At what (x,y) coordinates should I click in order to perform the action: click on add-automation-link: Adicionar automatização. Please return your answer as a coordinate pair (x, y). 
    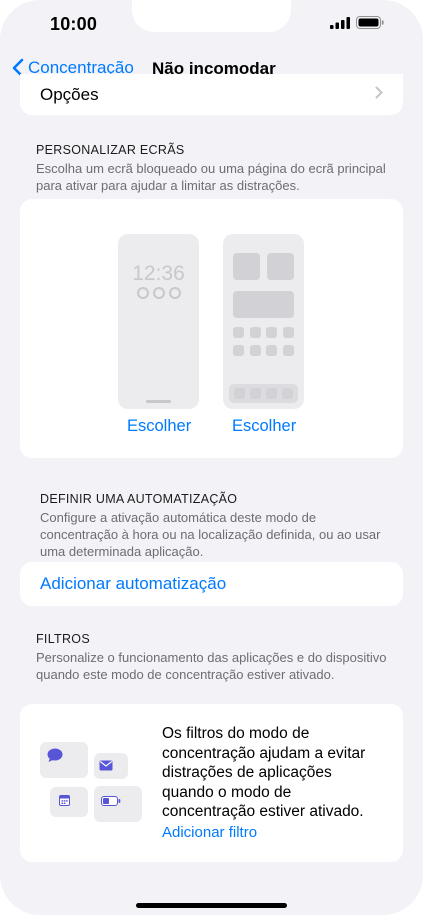
    Looking at the image, I should click on (133, 583).